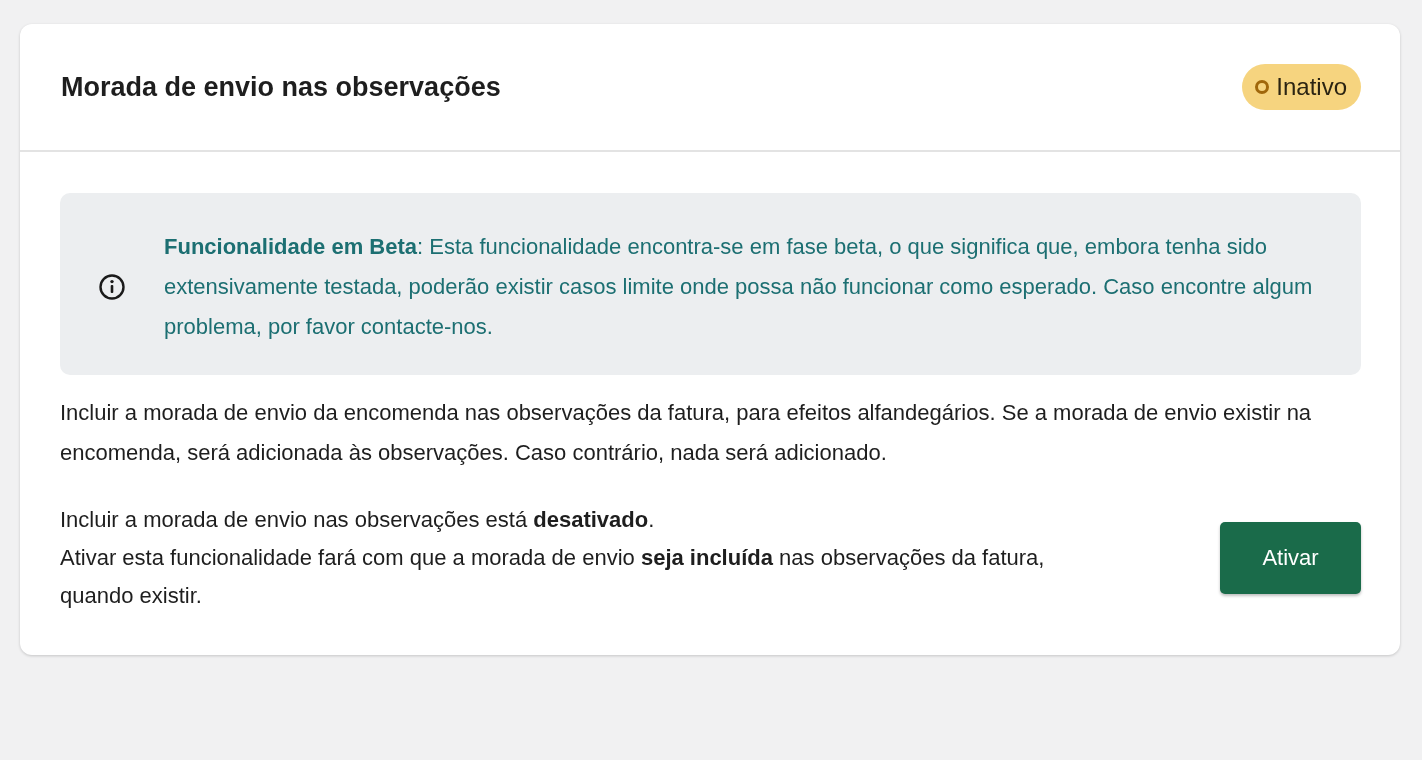 This screenshot has height=760, width=1422. Describe the element at coordinates (739, 287) in the screenshot. I see `notice-text: Funcionalidade em Beta: Esta funcionalidade encontra-se em fase beta, o que significa que, embora tenha sido extensivamente testada, poderão existir casos limite onde possa não funcionar como esperado. Caso encontre algum problema, por favor contacte-nos.` at that location.